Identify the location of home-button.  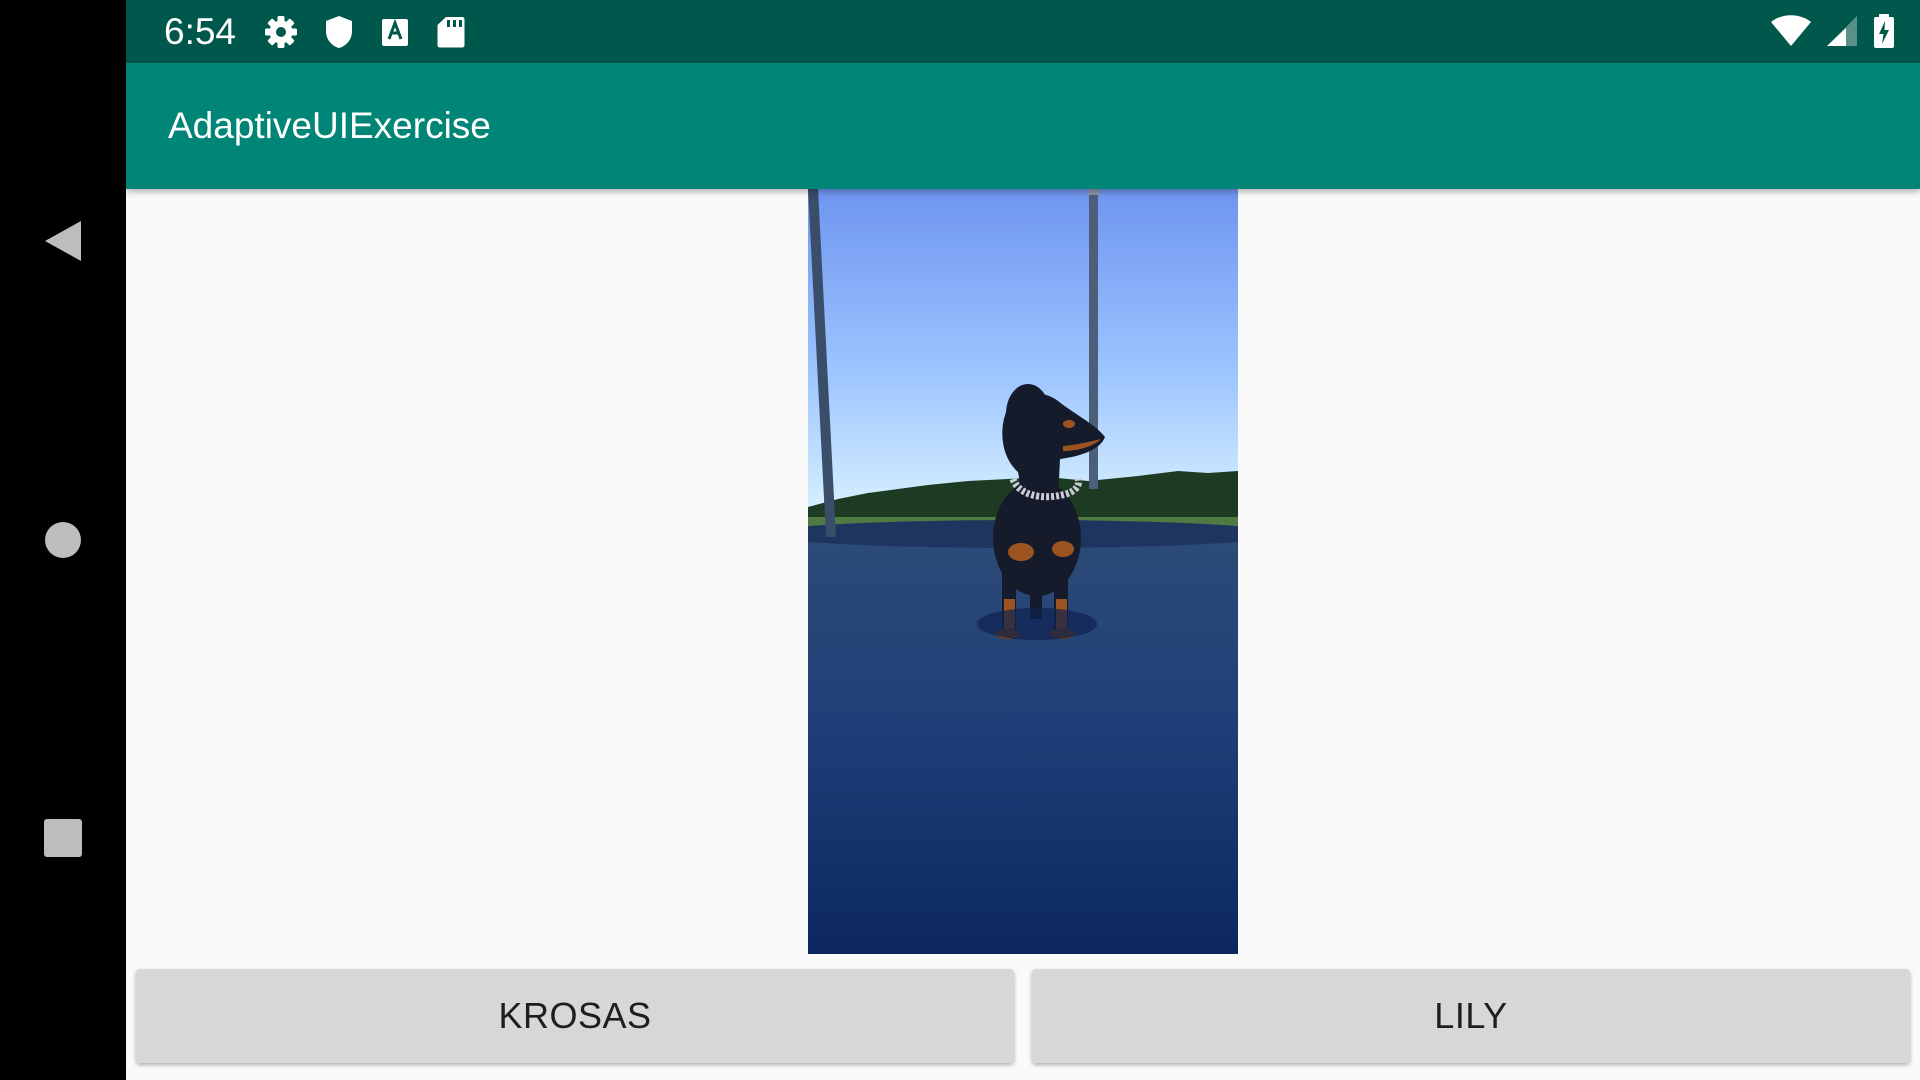
(63, 540).